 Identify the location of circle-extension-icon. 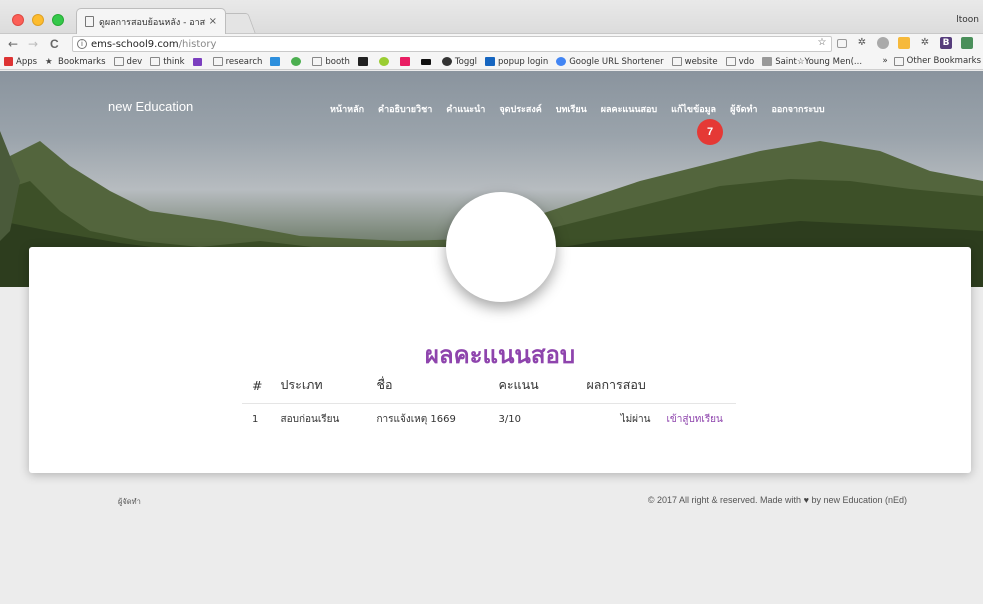
(883, 43).